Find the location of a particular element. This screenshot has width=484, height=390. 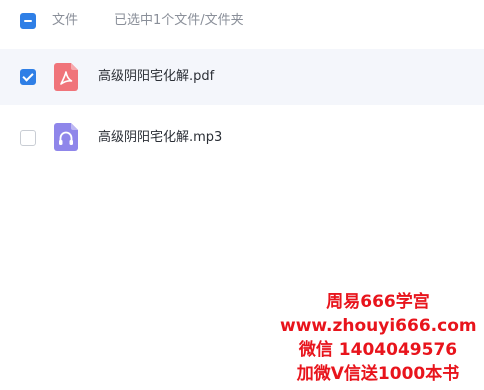

column-header-file: 文件 is located at coordinates (65, 21).